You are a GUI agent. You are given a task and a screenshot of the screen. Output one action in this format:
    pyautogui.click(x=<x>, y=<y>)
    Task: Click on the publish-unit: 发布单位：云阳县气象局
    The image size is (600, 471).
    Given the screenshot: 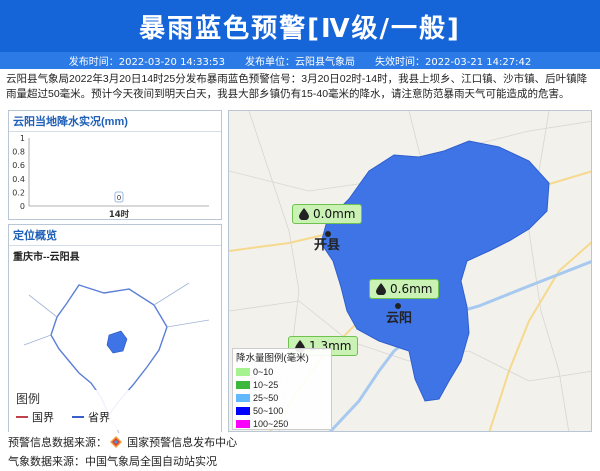 What is the action you would take?
    pyautogui.click(x=300, y=62)
    